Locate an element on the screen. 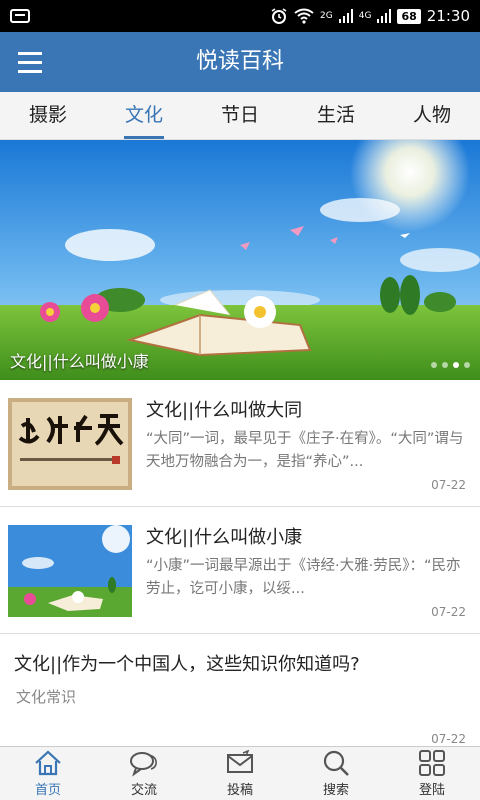 The height and width of the screenshot is (800, 480). nav-submit: 投稿 is located at coordinates (240, 773).